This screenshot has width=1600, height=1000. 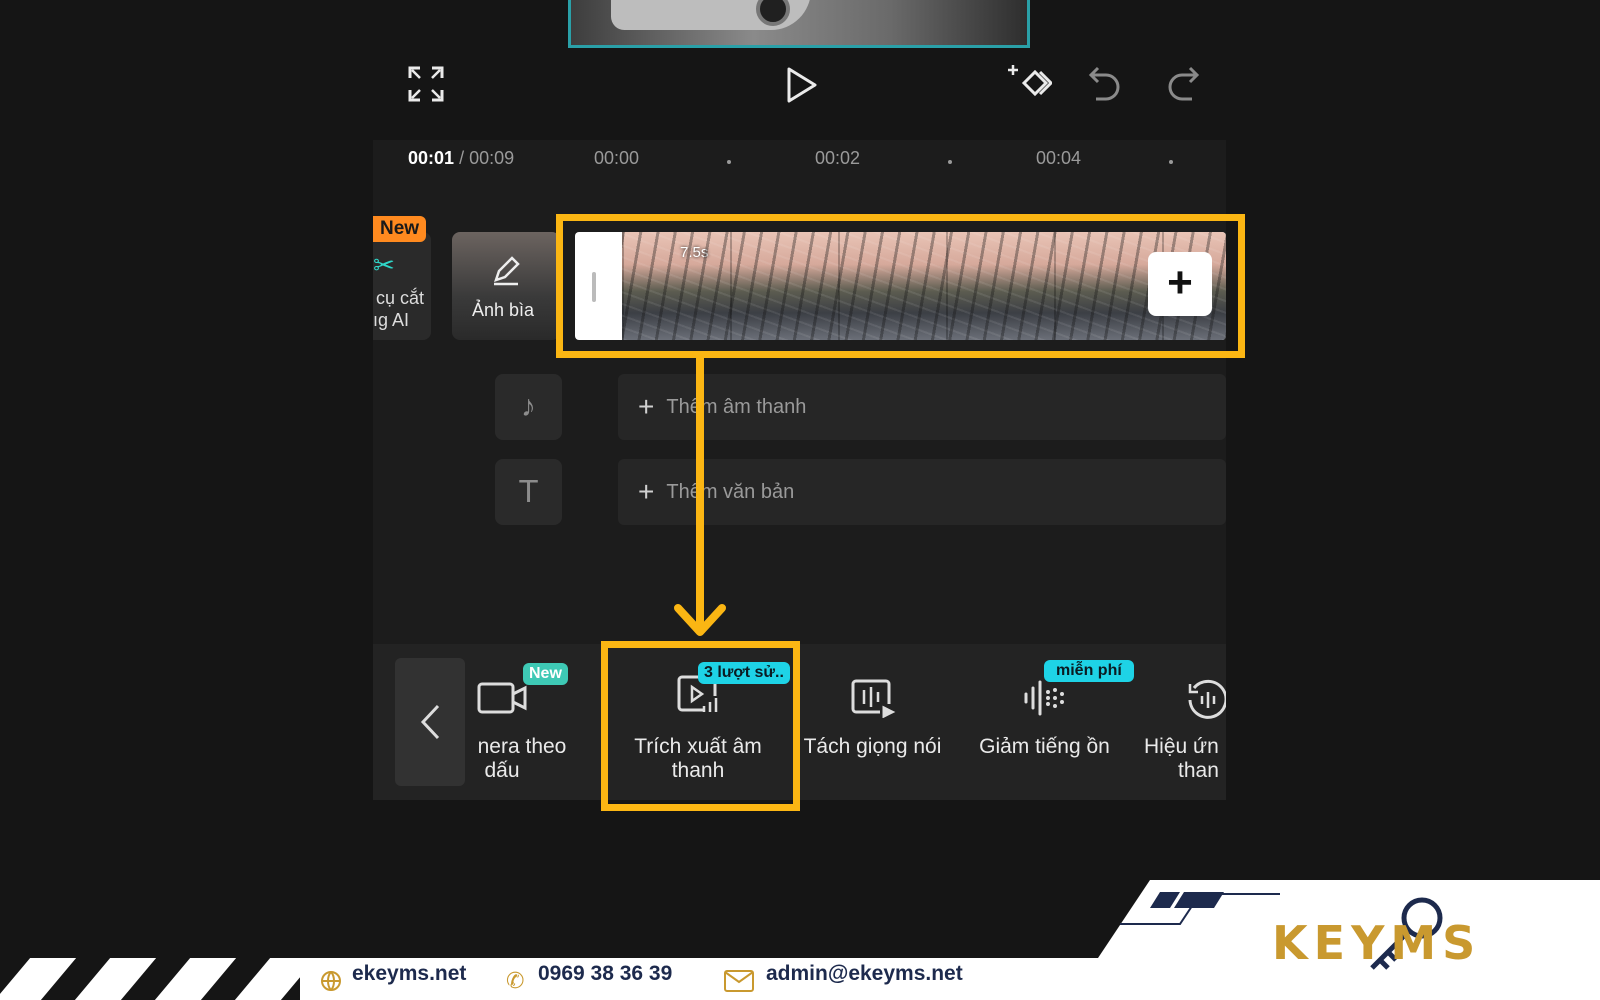 I want to click on footer-phone: 0969 38 36 39, so click(x=605, y=974).